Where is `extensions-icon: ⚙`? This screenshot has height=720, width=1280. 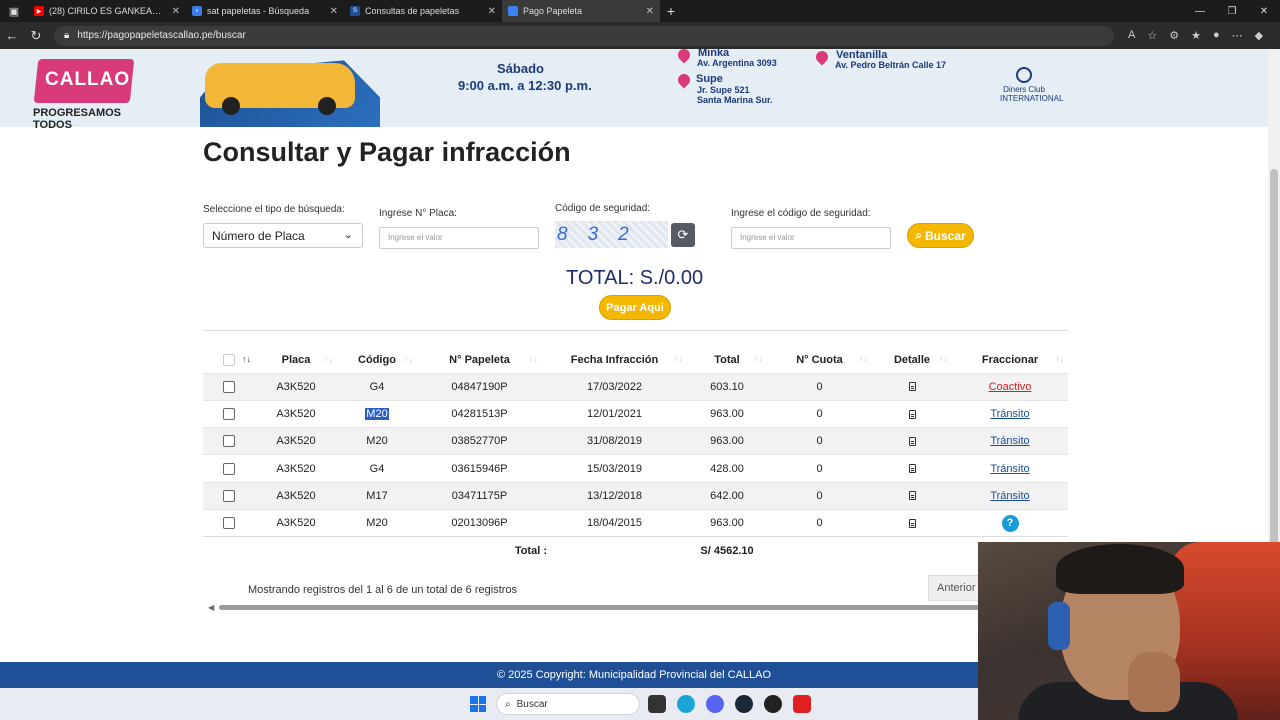 extensions-icon: ⚙ is located at coordinates (1174, 35).